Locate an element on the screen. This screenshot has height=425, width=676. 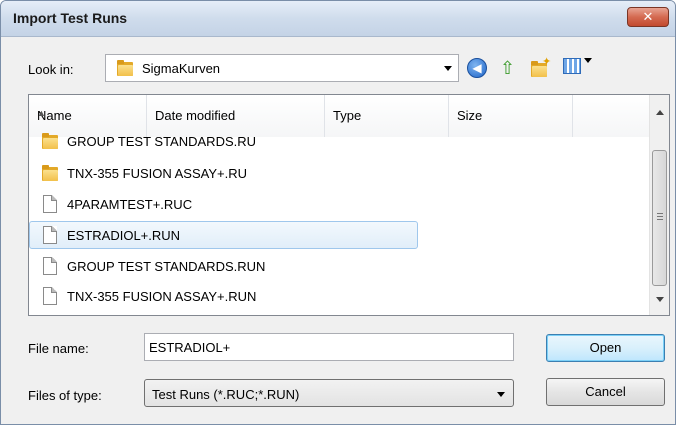
column-header-filler is located at coordinates (611, 116).